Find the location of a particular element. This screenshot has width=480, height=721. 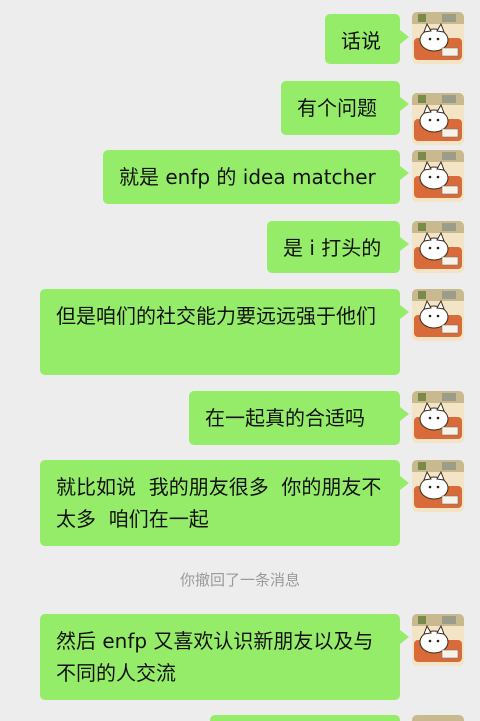

message-row: 就是 enfp 的 idea matcher is located at coordinates (240, 178).